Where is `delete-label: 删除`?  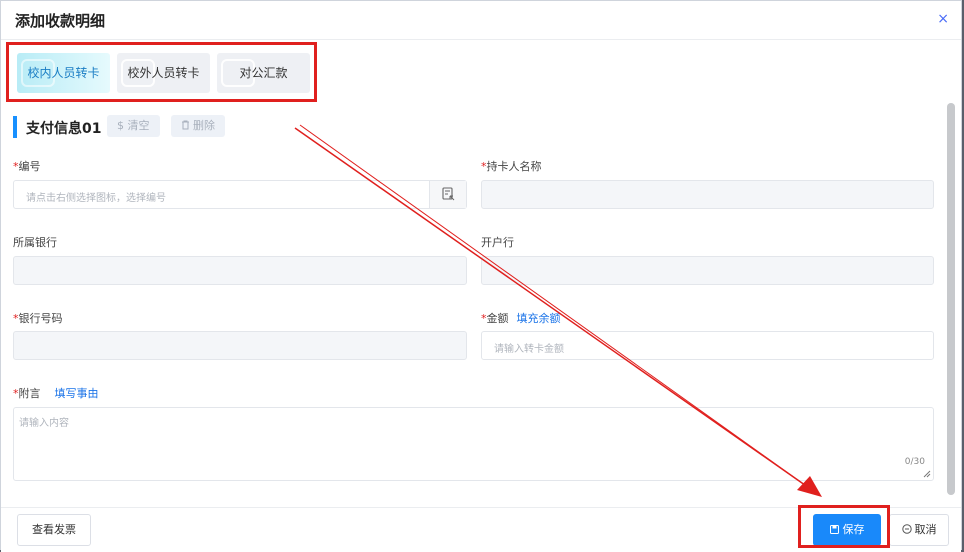
delete-label: 删除 is located at coordinates (204, 125).